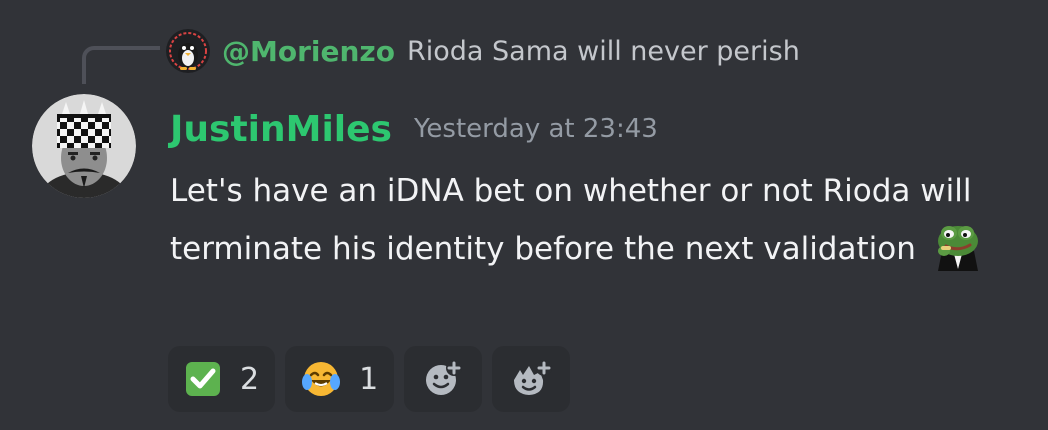 This screenshot has width=1048, height=430. I want to click on reply-connector-line, so click(121, 65).